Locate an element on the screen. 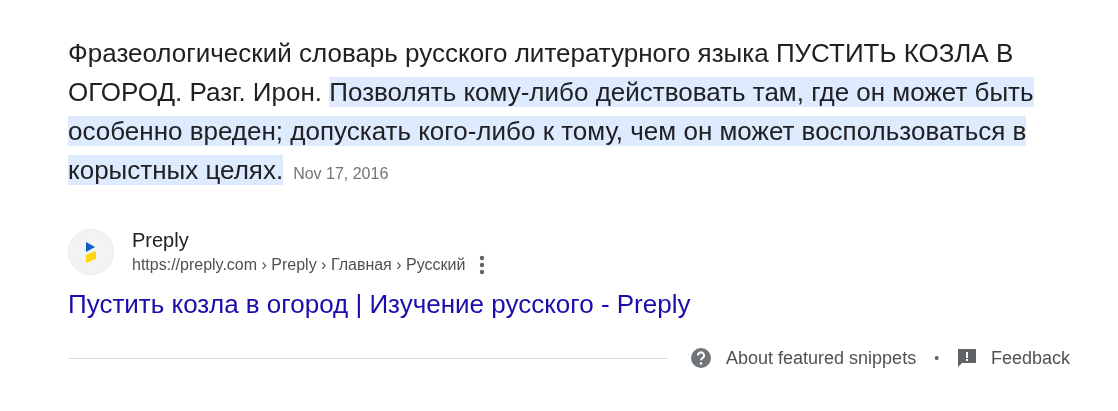 The width and height of the screenshot is (1118, 411). site-name: Preply is located at coordinates (161, 240).